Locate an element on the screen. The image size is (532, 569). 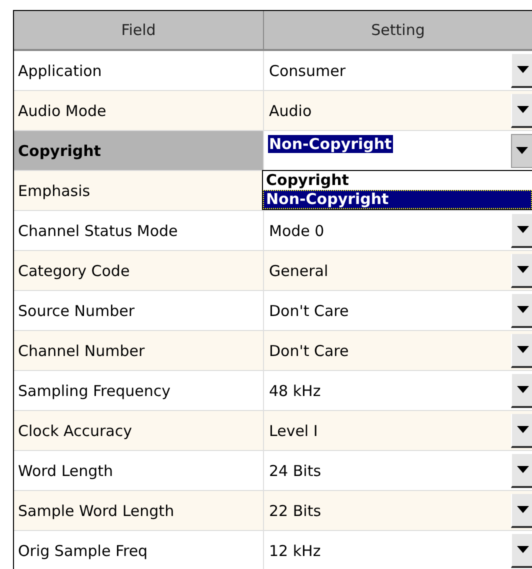
field-cell: Clock Accuracy is located at coordinates (139, 431).